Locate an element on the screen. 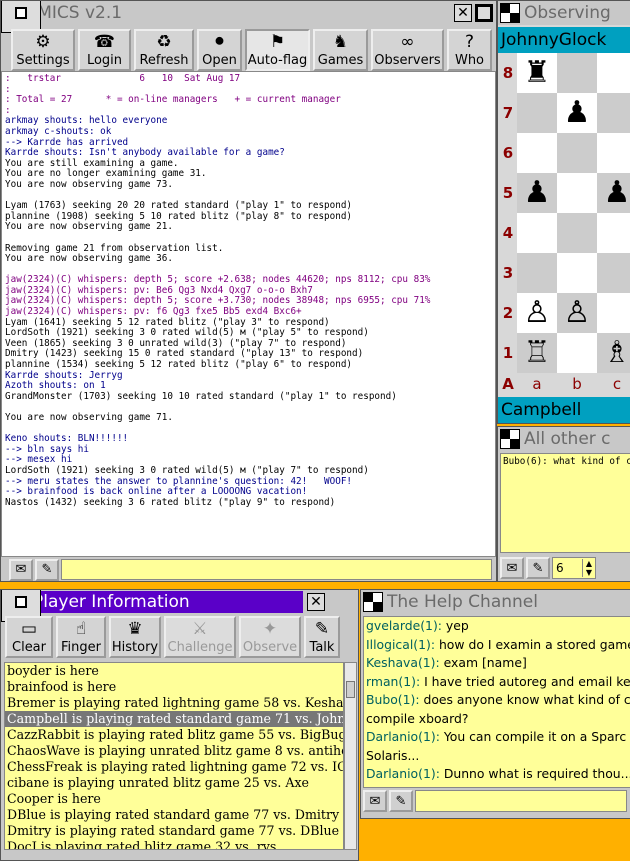 The image size is (630, 861). observing-titlebar: Observing is located at coordinates (564, 13).